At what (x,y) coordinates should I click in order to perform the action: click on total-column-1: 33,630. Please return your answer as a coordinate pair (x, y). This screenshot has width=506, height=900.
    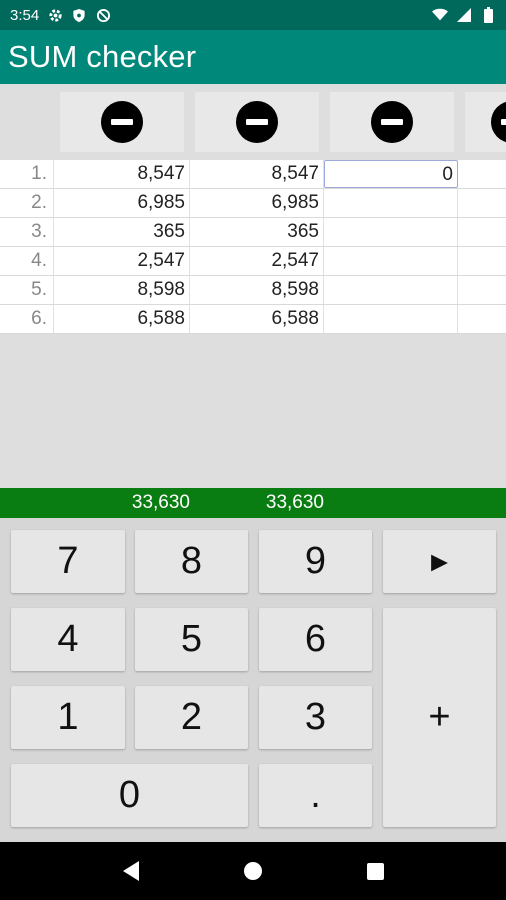
    Looking at the image, I should click on (160, 502).